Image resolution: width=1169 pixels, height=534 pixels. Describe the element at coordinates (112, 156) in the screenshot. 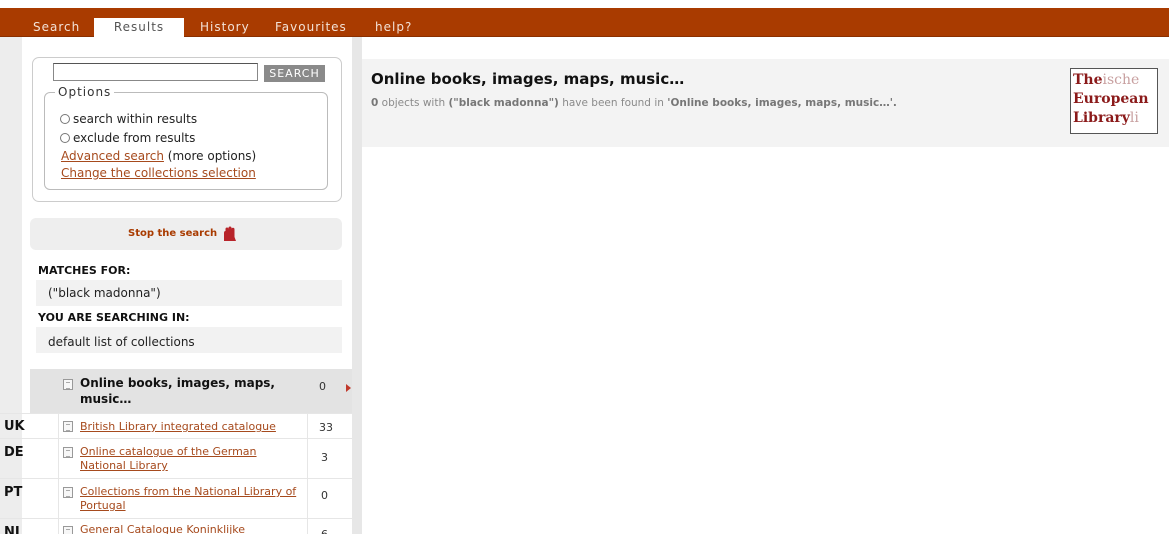

I see `advanced-search-link: Advanced search` at that location.